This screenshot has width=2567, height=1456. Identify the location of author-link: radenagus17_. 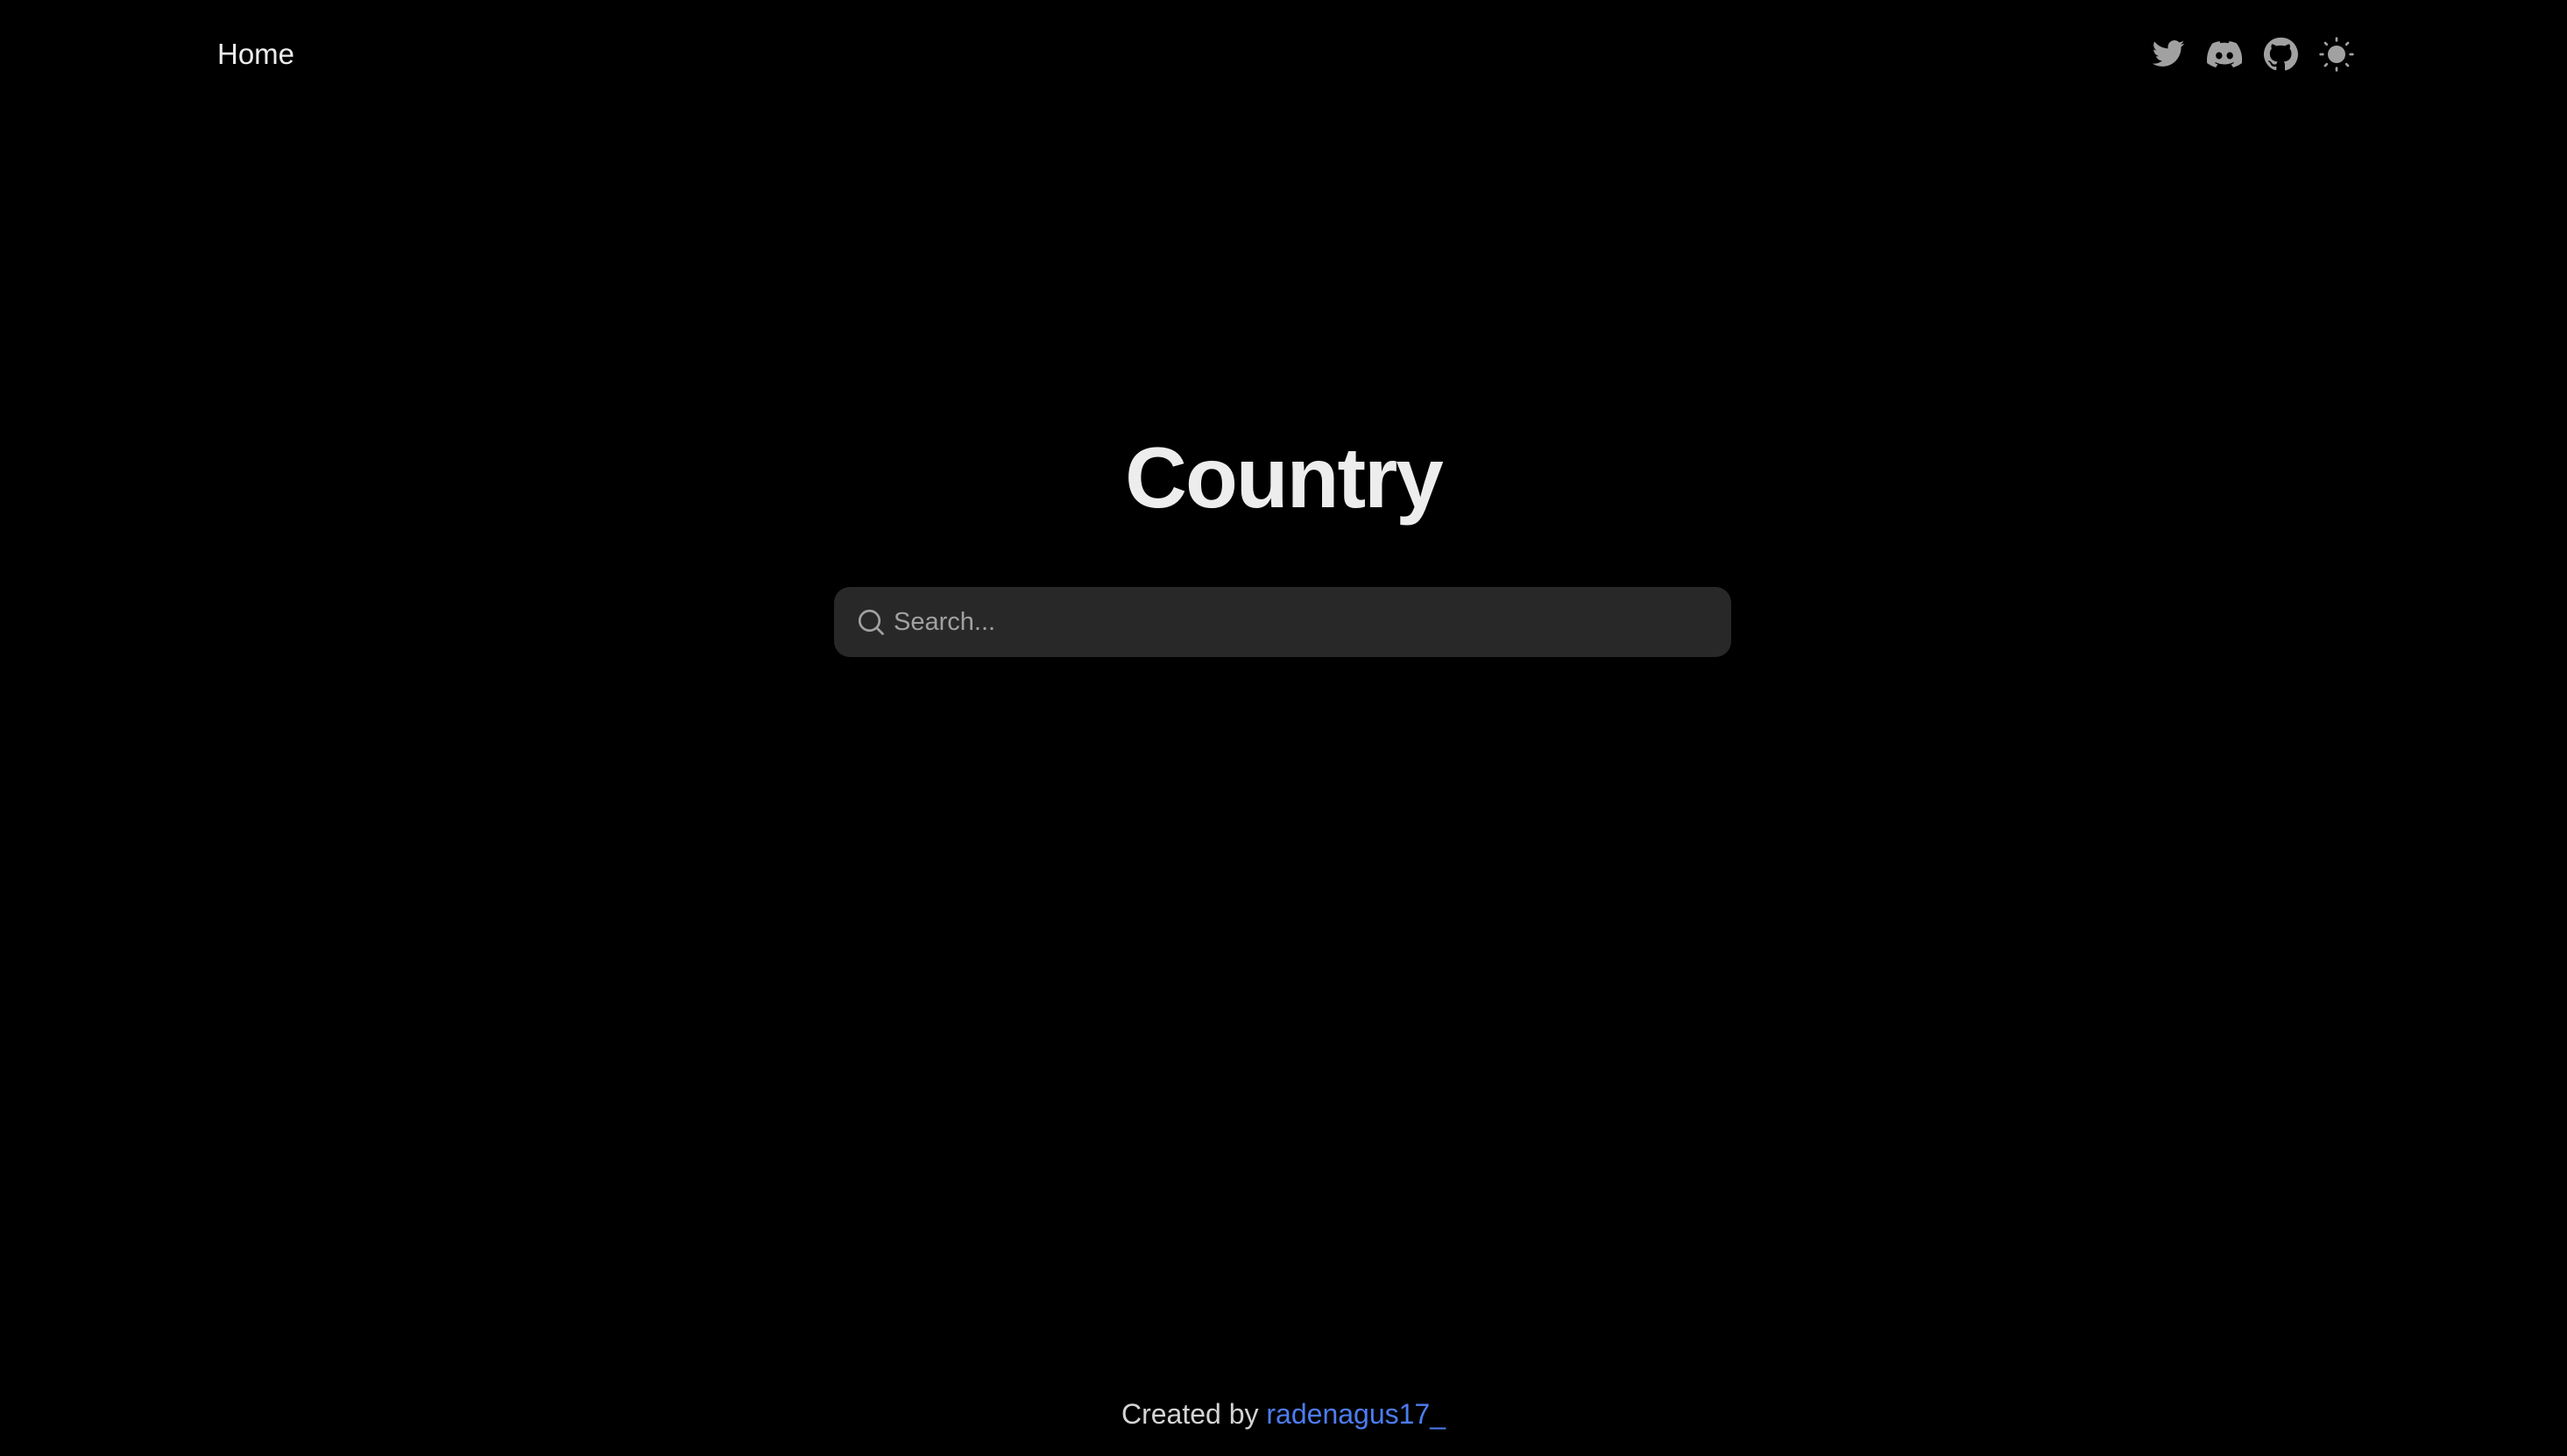
(1356, 1414).